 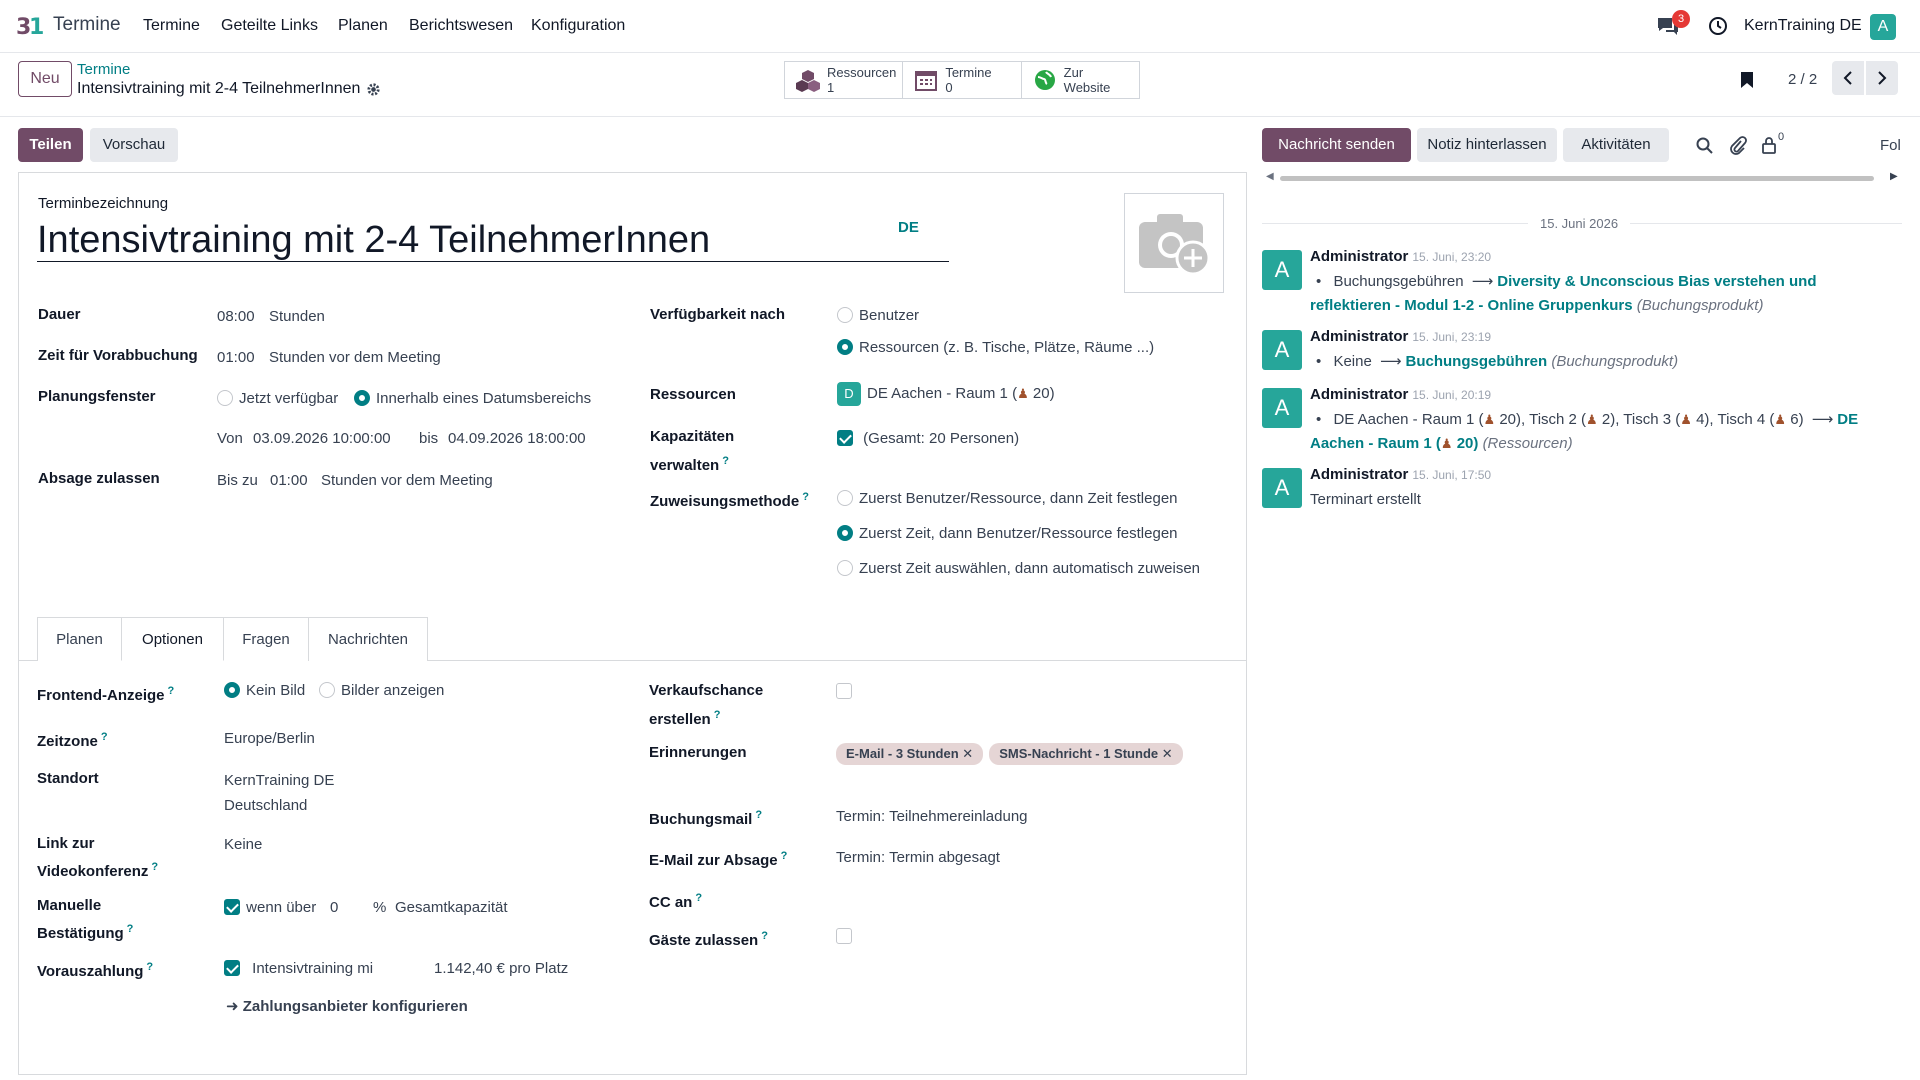 I want to click on share-button: Teilen, so click(x=50, y=145).